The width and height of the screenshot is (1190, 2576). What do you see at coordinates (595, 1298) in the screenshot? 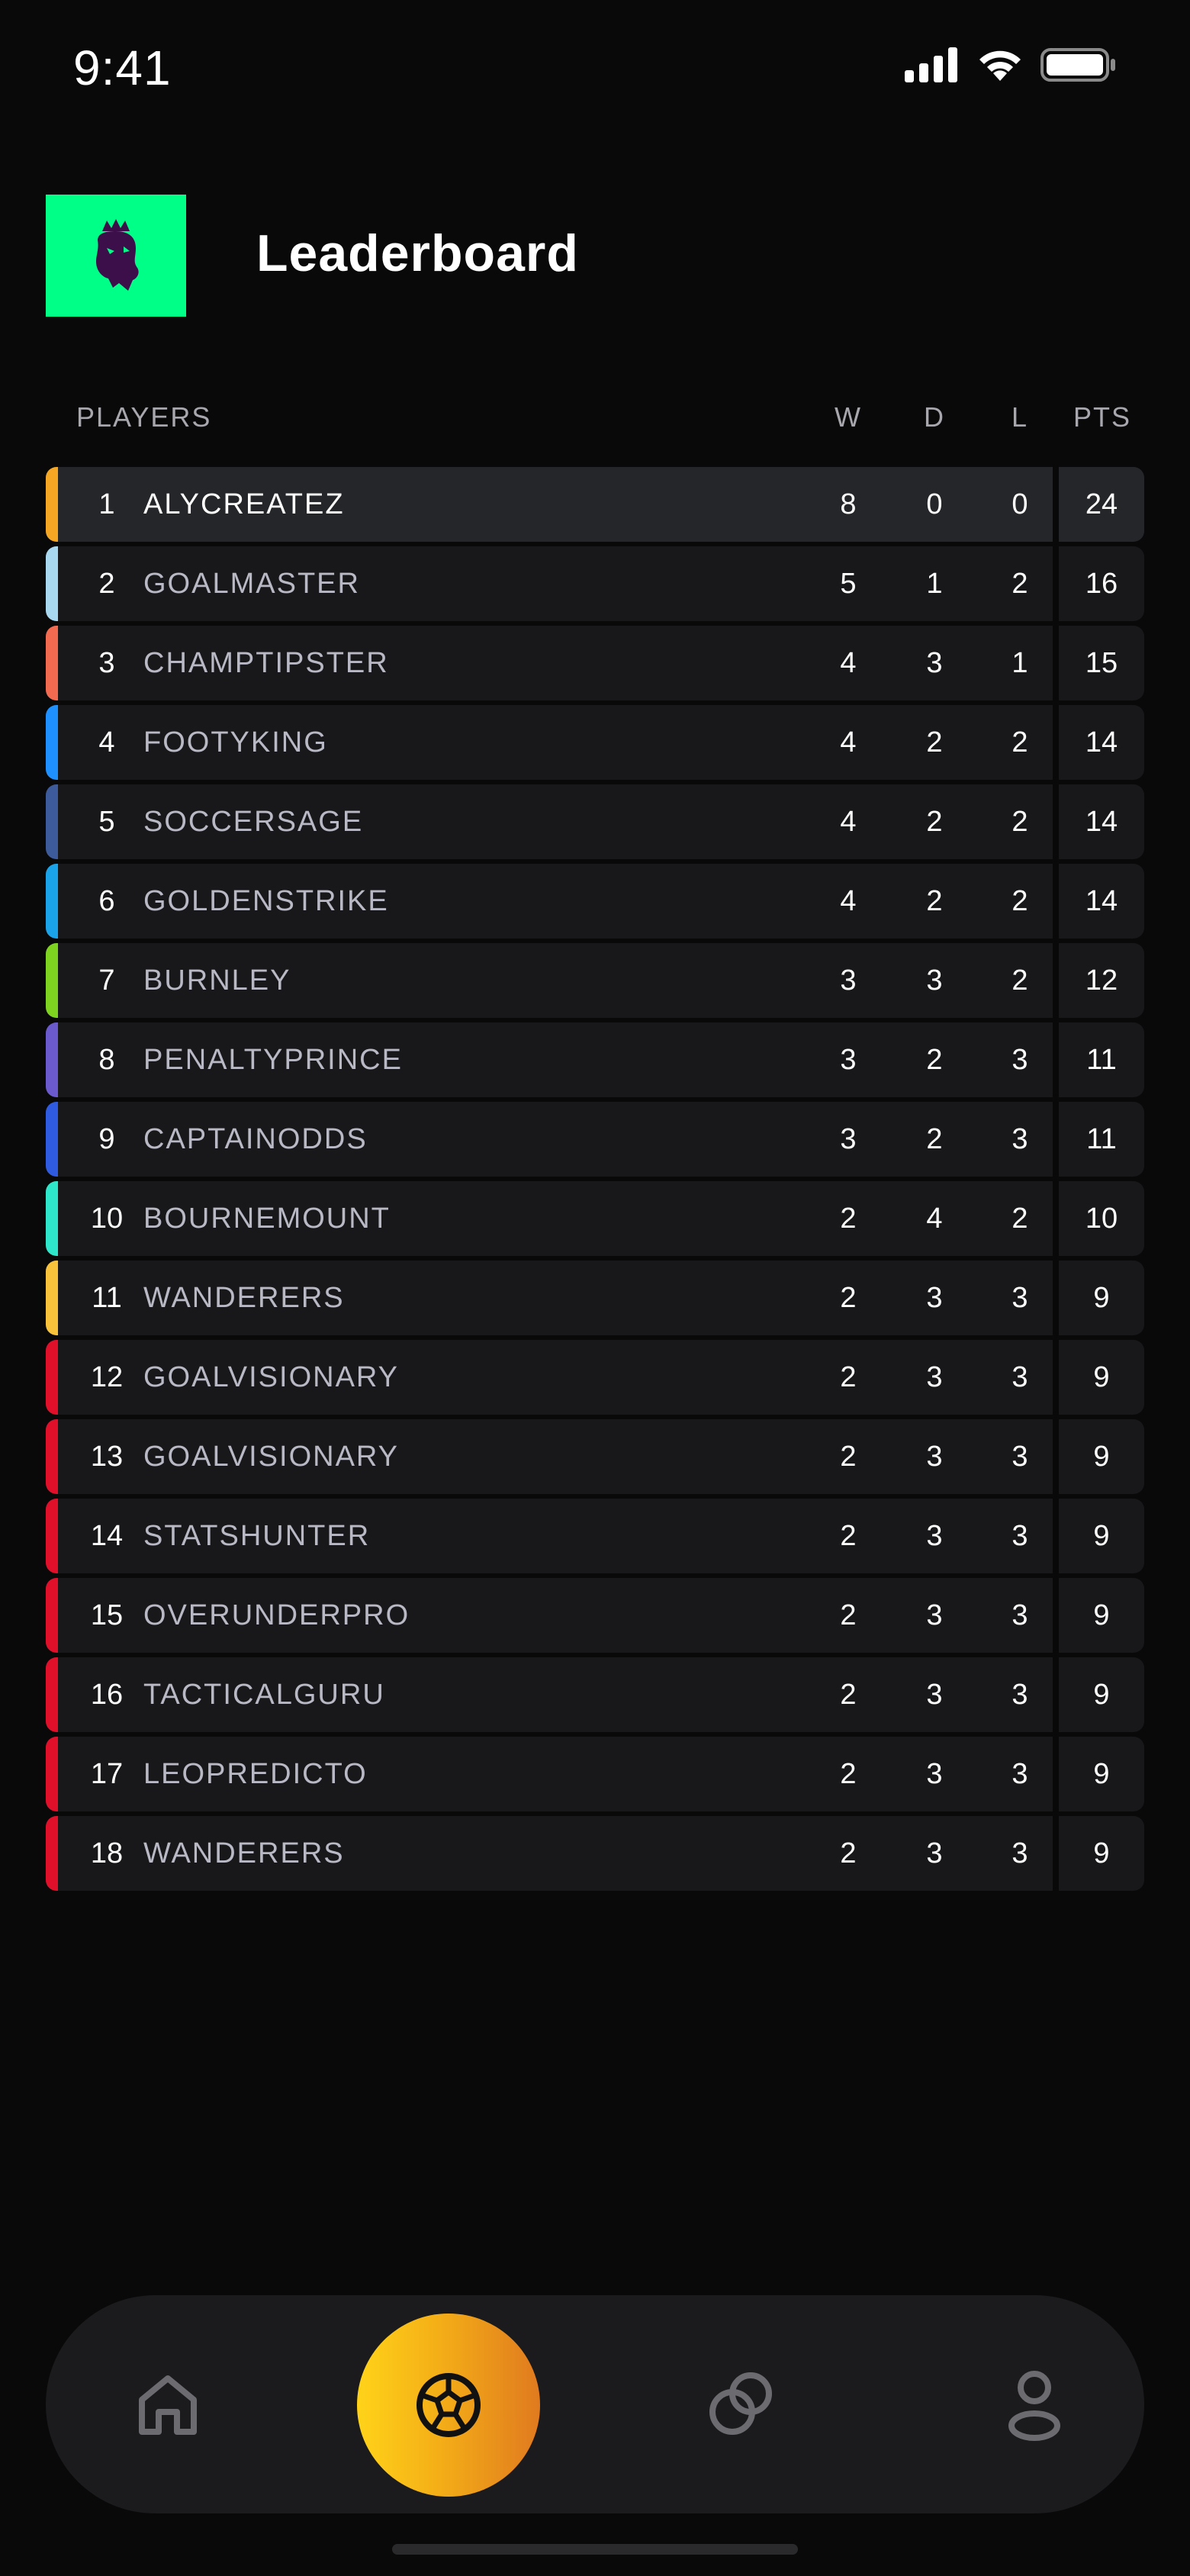
I see `table-row: 11 WANDERERS 2 3 3 9` at bounding box center [595, 1298].